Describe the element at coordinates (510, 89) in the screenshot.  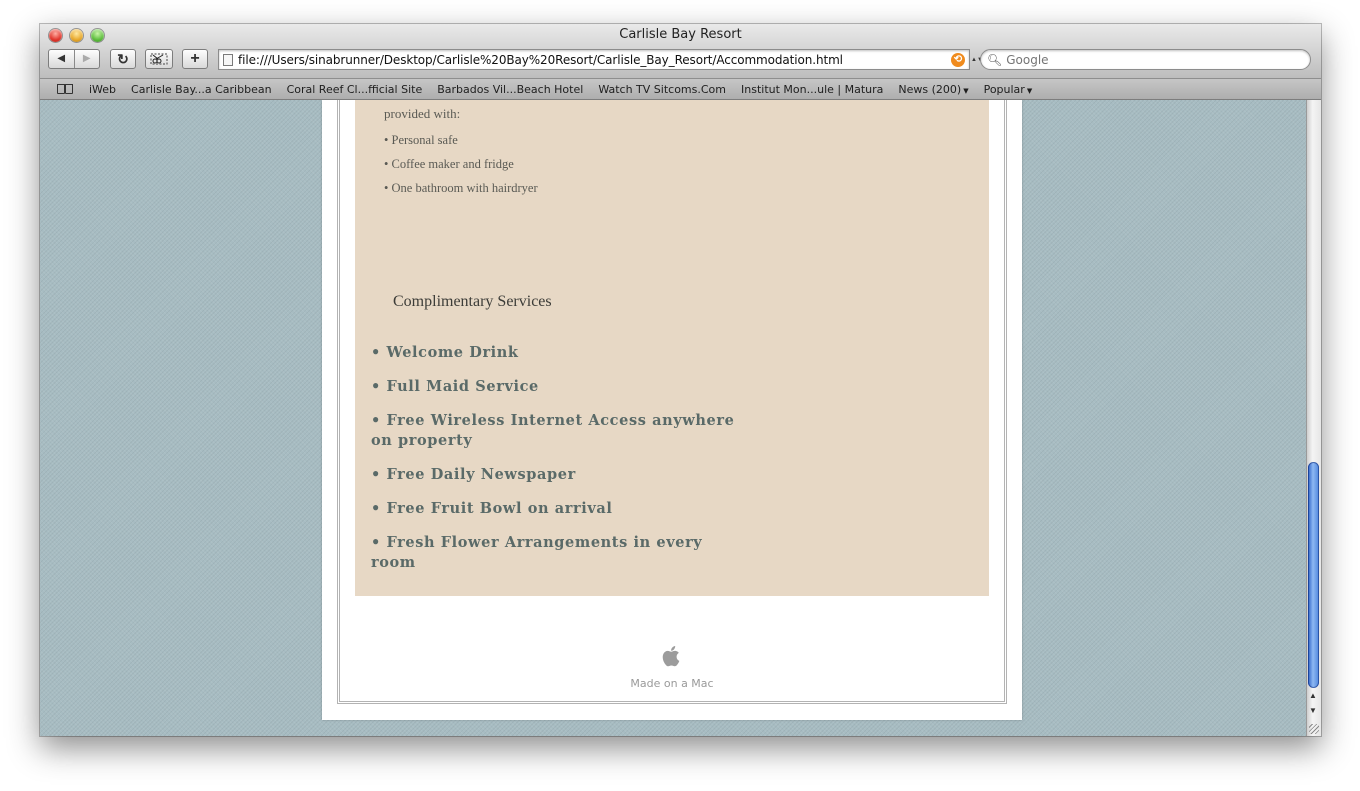
I see `bookmark-barbados-villa: Barbados Vil...Beach Hotel` at that location.